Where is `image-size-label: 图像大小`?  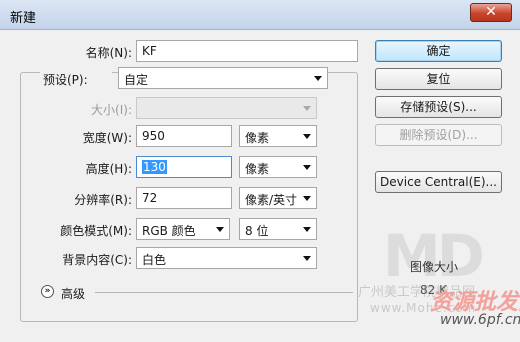 image-size-label: 图像大小 is located at coordinates (434, 267).